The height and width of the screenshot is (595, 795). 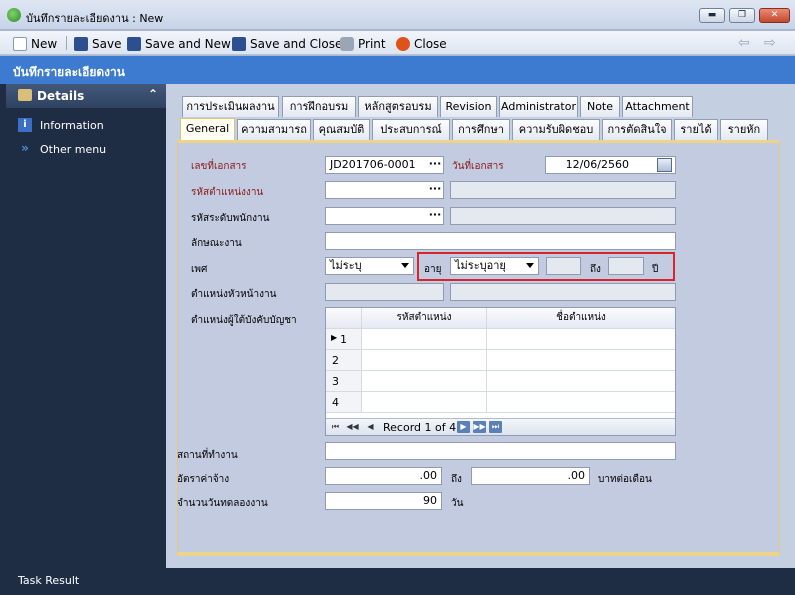 I want to click on probation-field: 90, so click(x=383, y=501).